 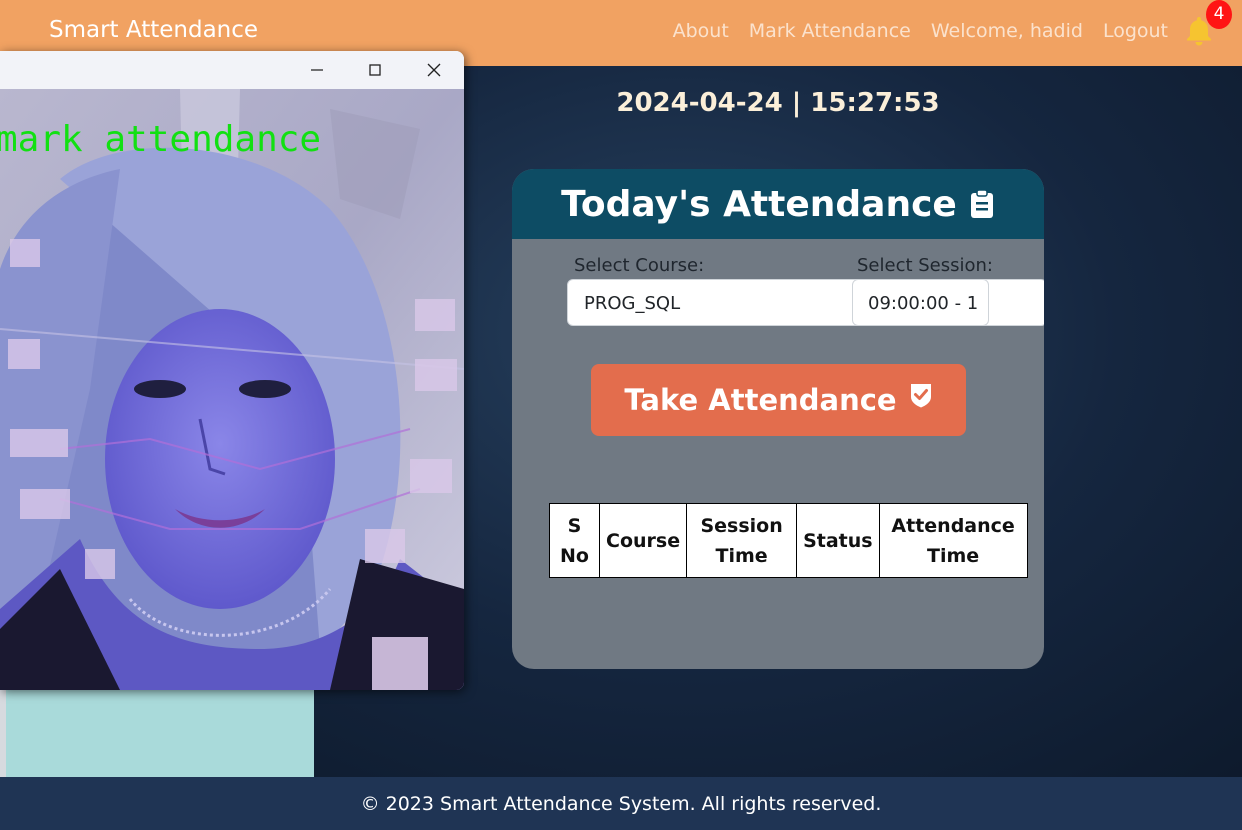 I want to click on minimize-icon, so click(x=317, y=70).